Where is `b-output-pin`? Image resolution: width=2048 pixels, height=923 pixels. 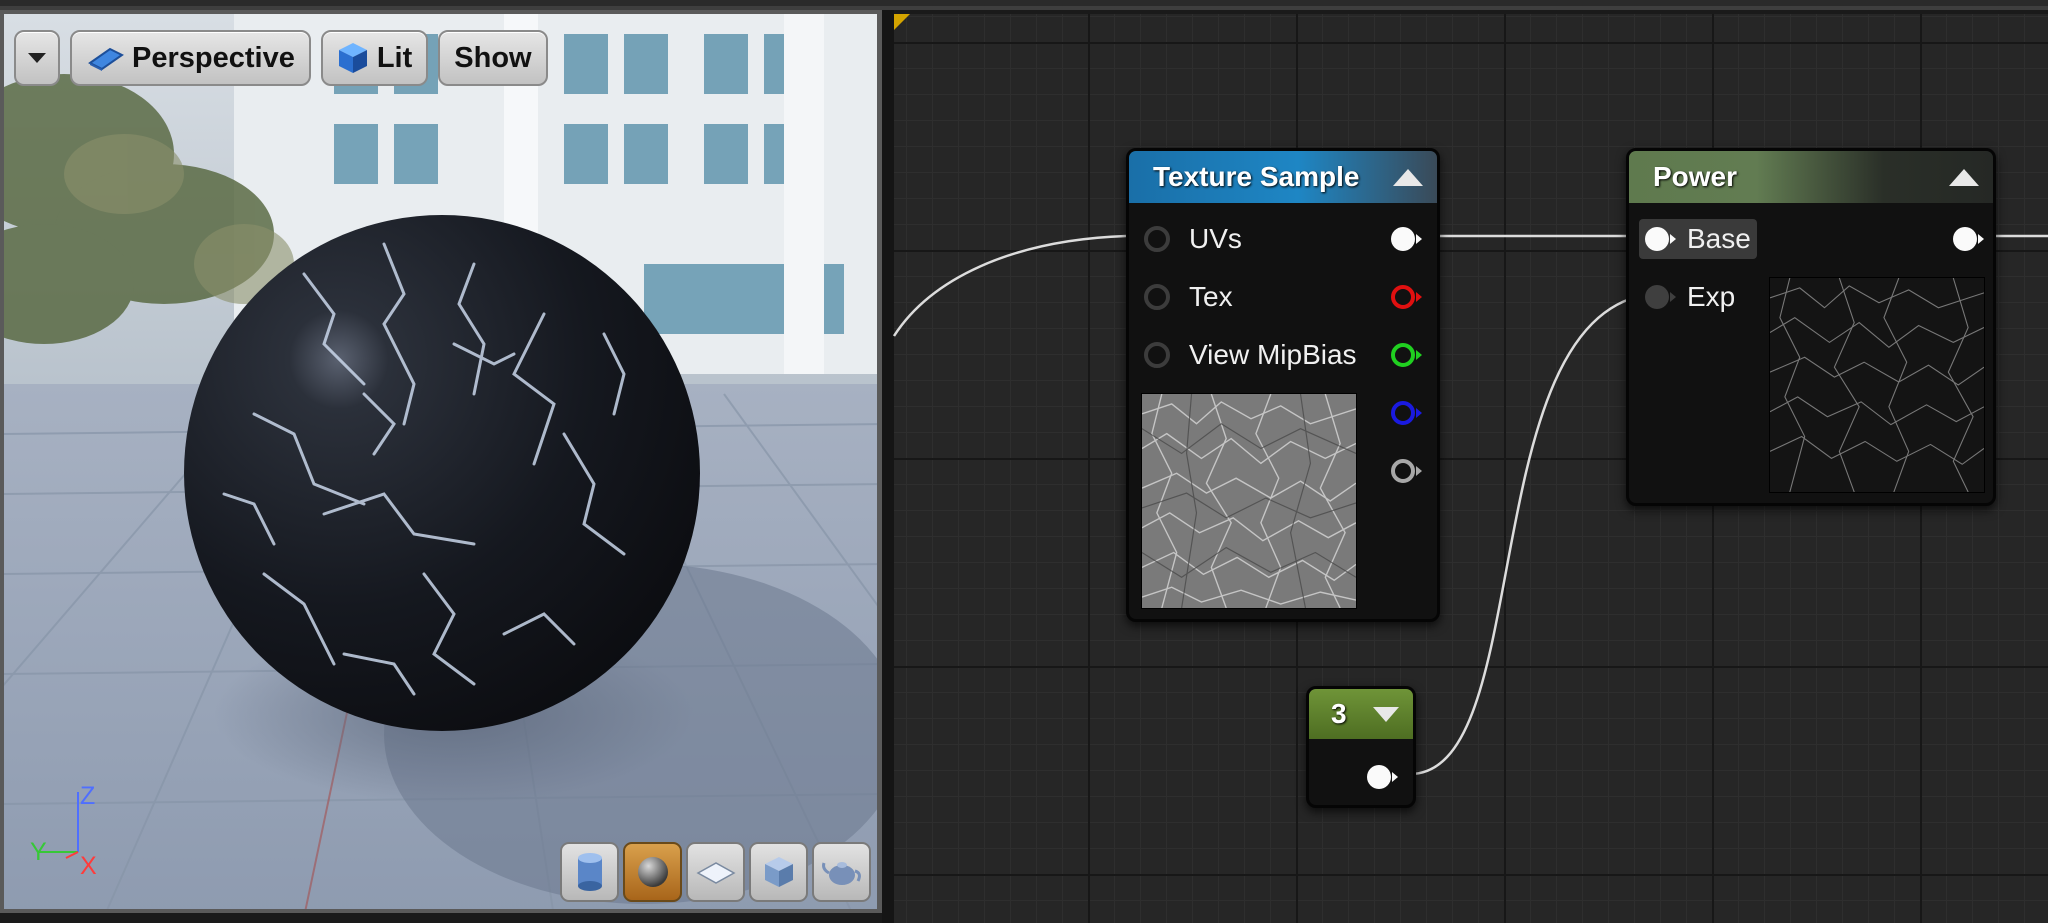 b-output-pin is located at coordinates (1406, 413).